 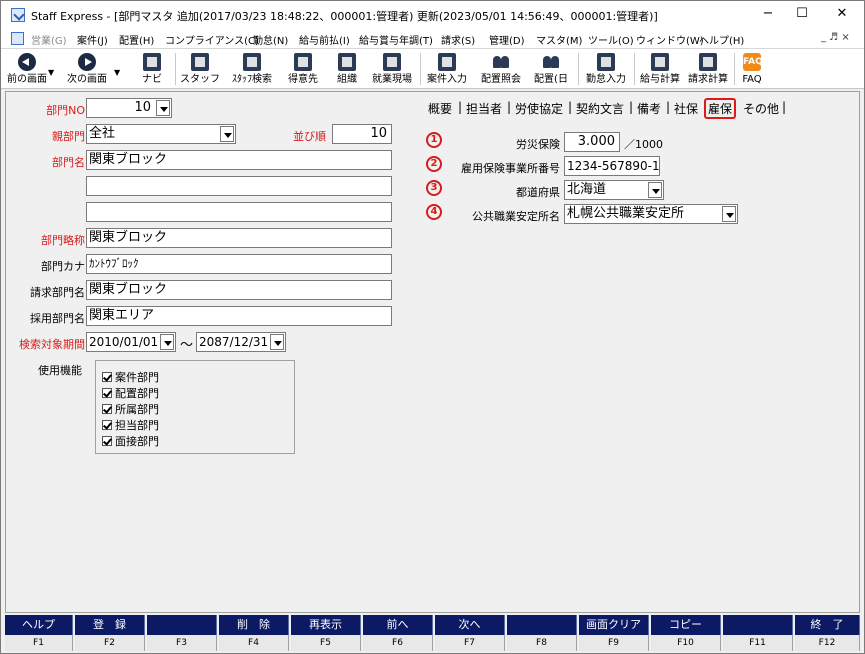 I want to click on staff-button: スタッフ, so click(x=200, y=69).